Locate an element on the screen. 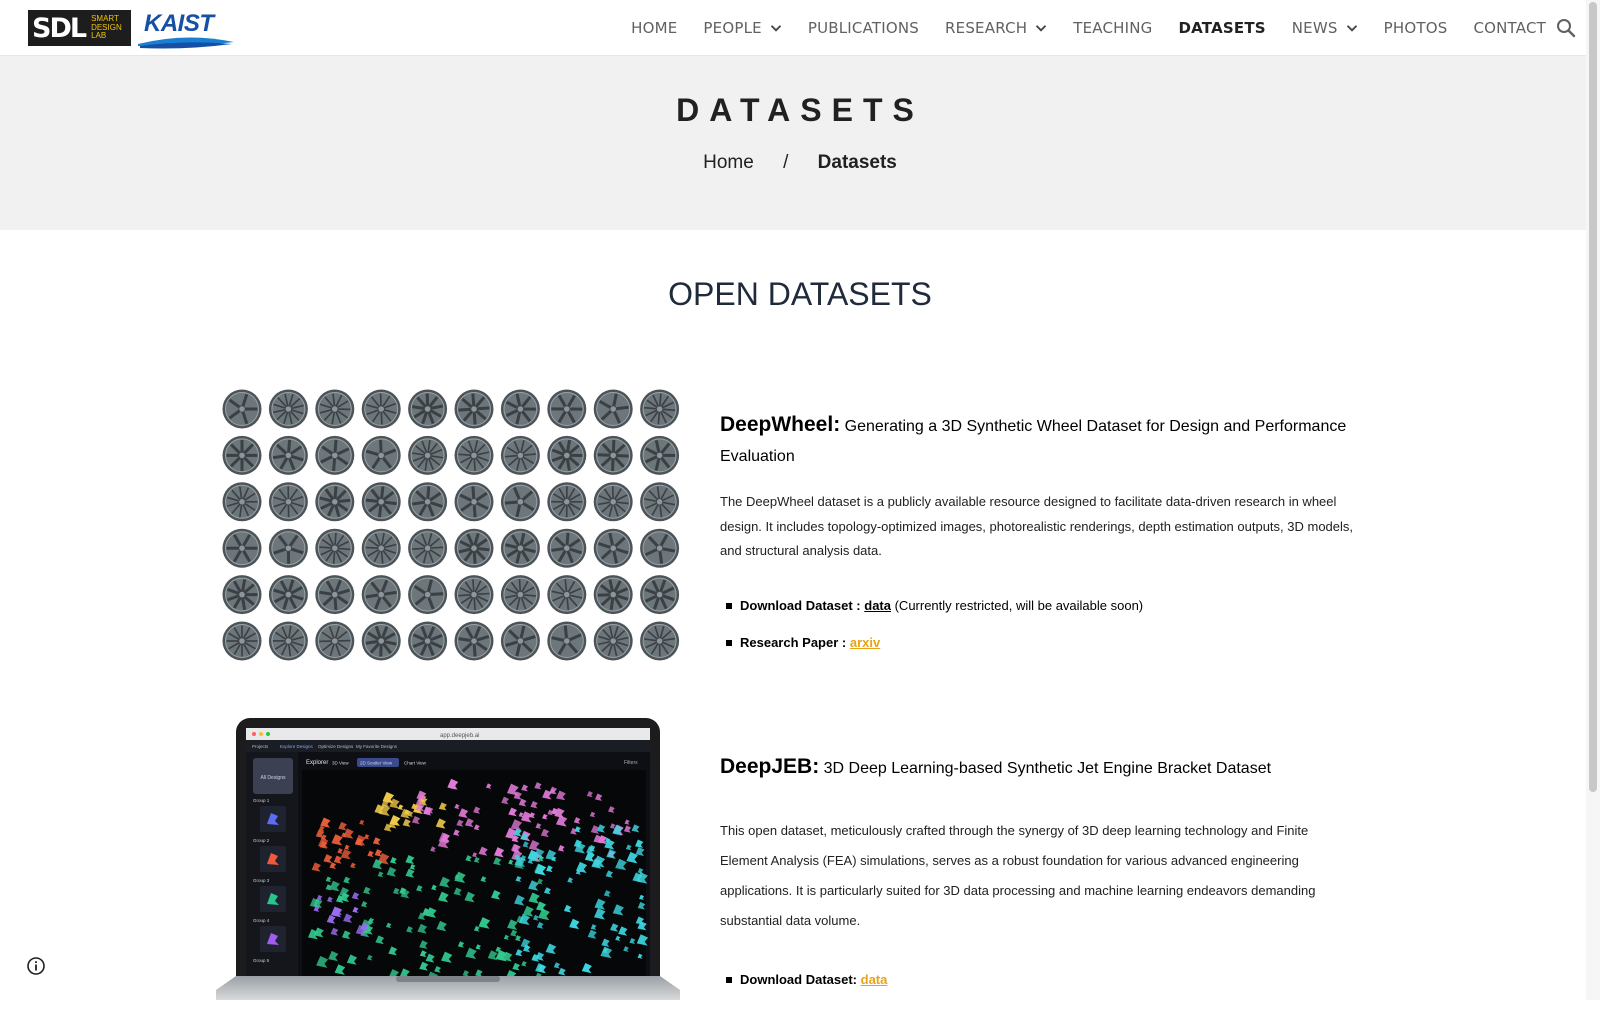 The image size is (1600, 1009). bullet-label: Research Paper : is located at coordinates (795, 642).